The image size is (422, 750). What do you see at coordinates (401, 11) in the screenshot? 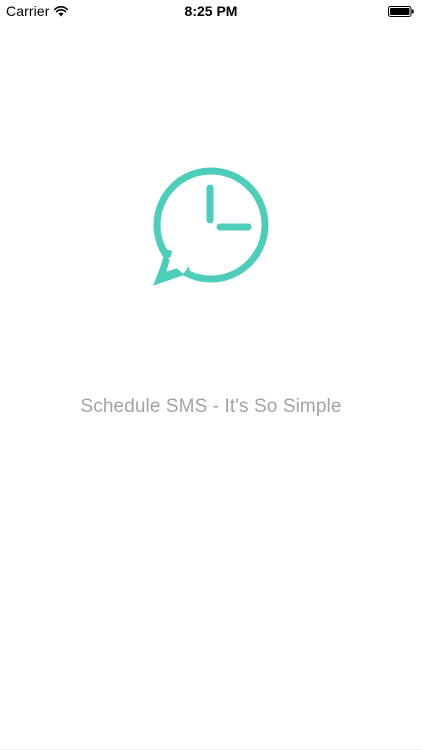
I see `battery-icon` at bounding box center [401, 11].